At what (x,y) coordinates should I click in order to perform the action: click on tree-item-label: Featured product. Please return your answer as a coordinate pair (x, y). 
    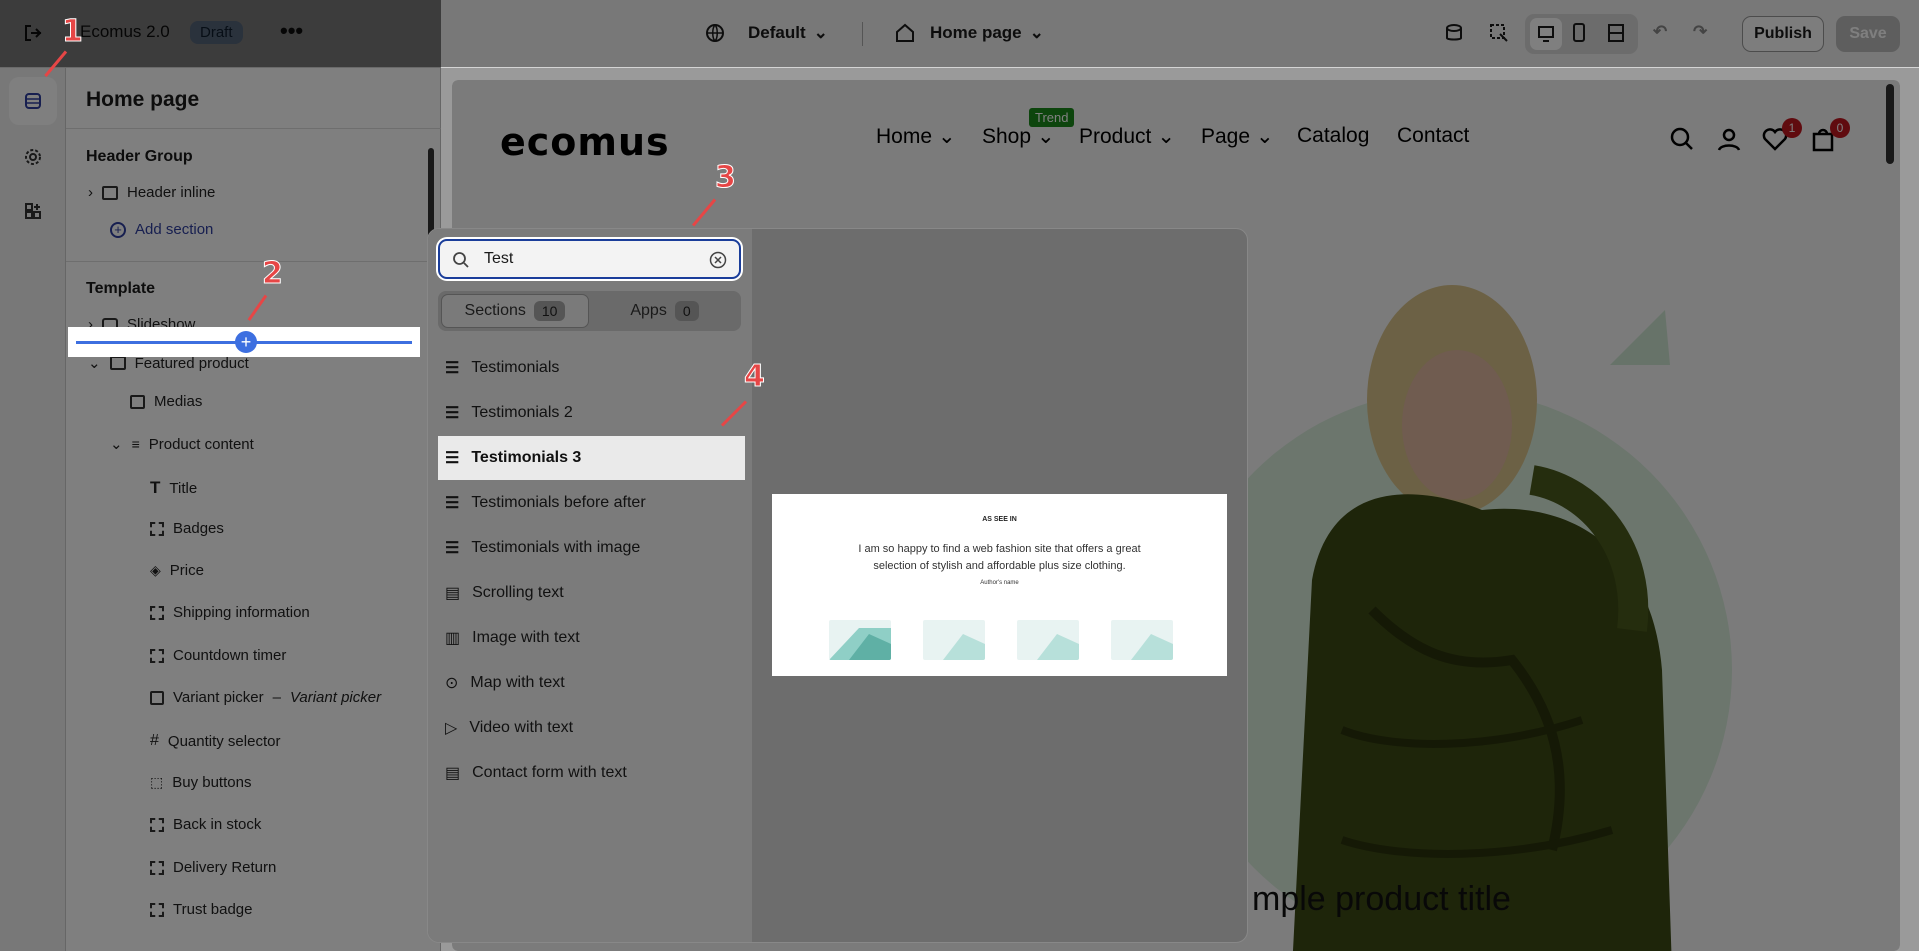
    Looking at the image, I should click on (191, 363).